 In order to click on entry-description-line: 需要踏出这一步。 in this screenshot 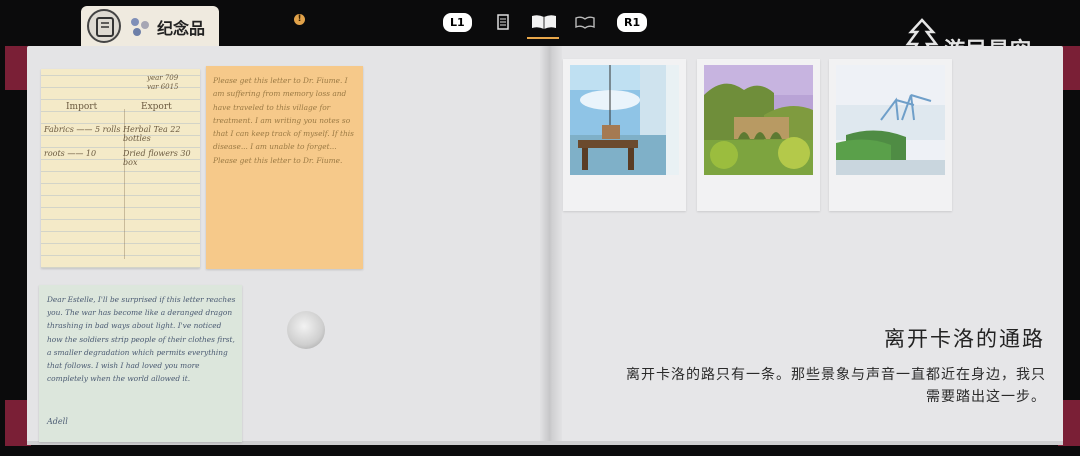, I will do `click(986, 397)`.